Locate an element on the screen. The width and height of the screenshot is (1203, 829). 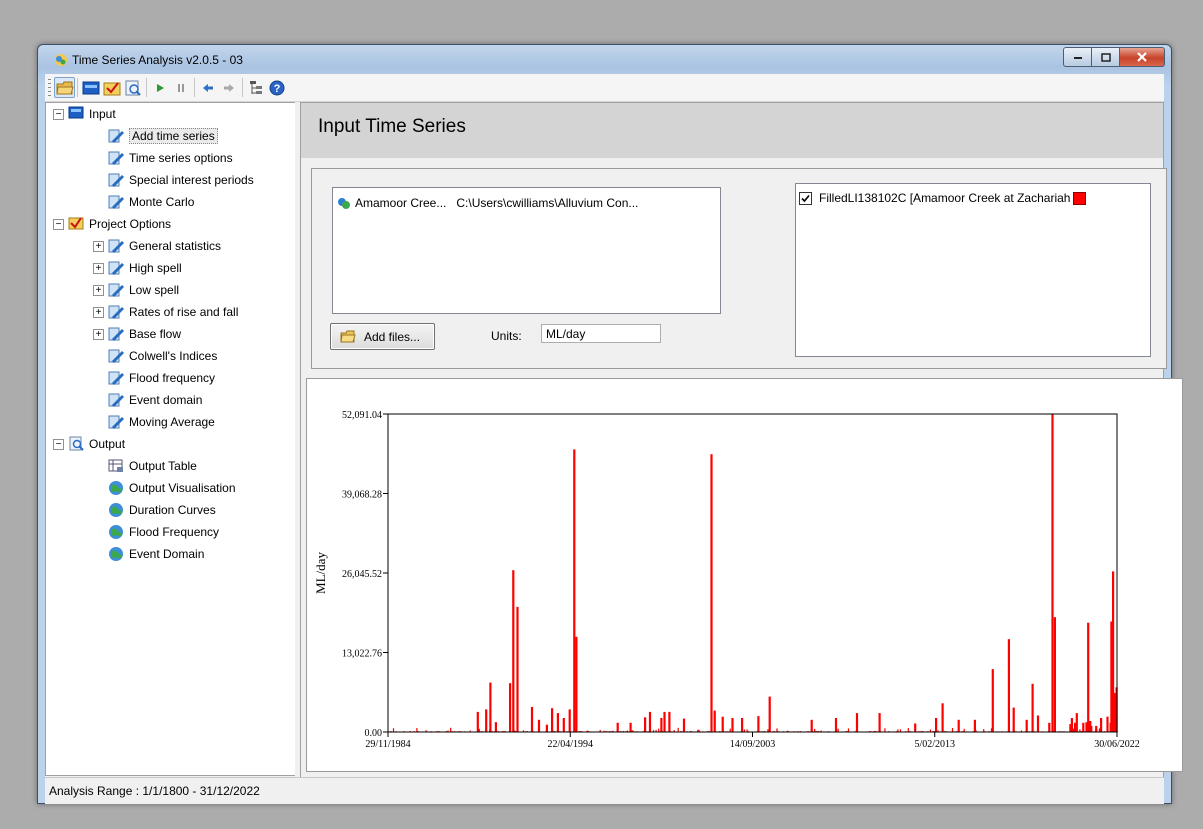
tree-group-output: Output is located at coordinates (96, 443).